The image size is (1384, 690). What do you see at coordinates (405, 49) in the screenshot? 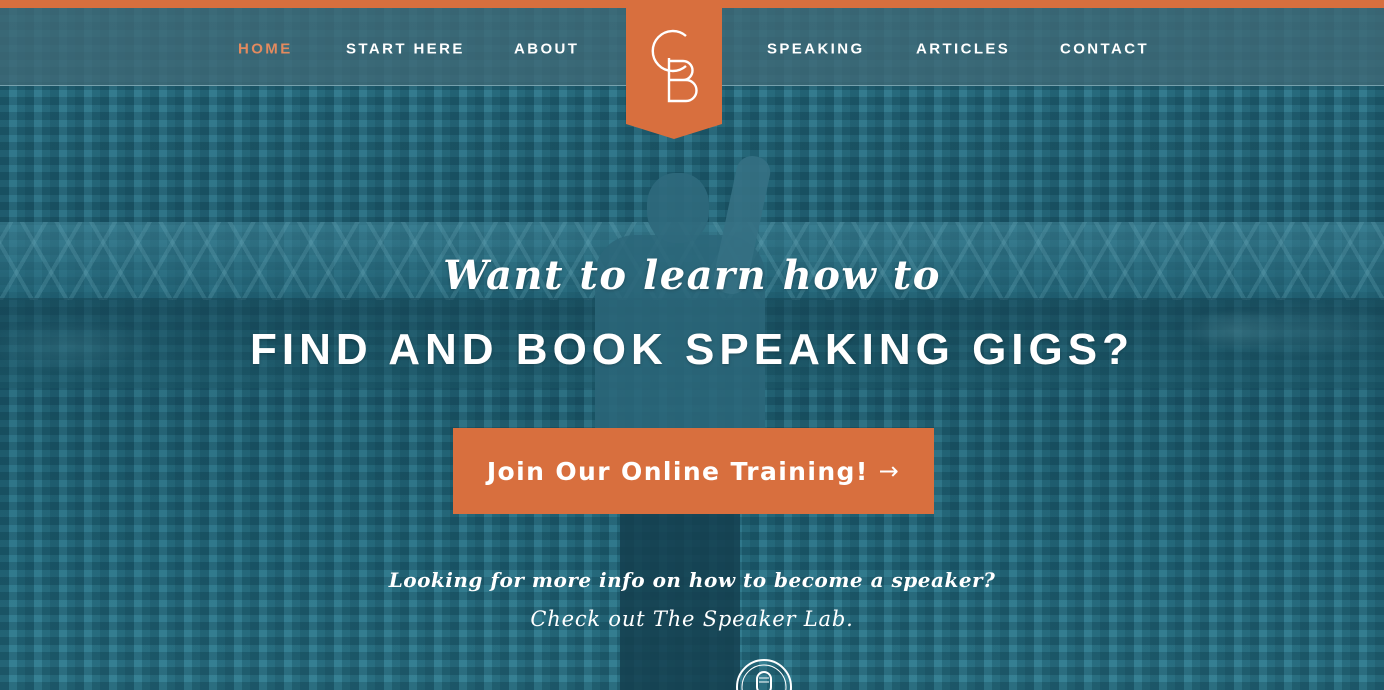
I see `nav-item-start-here: START HERE` at bounding box center [405, 49].